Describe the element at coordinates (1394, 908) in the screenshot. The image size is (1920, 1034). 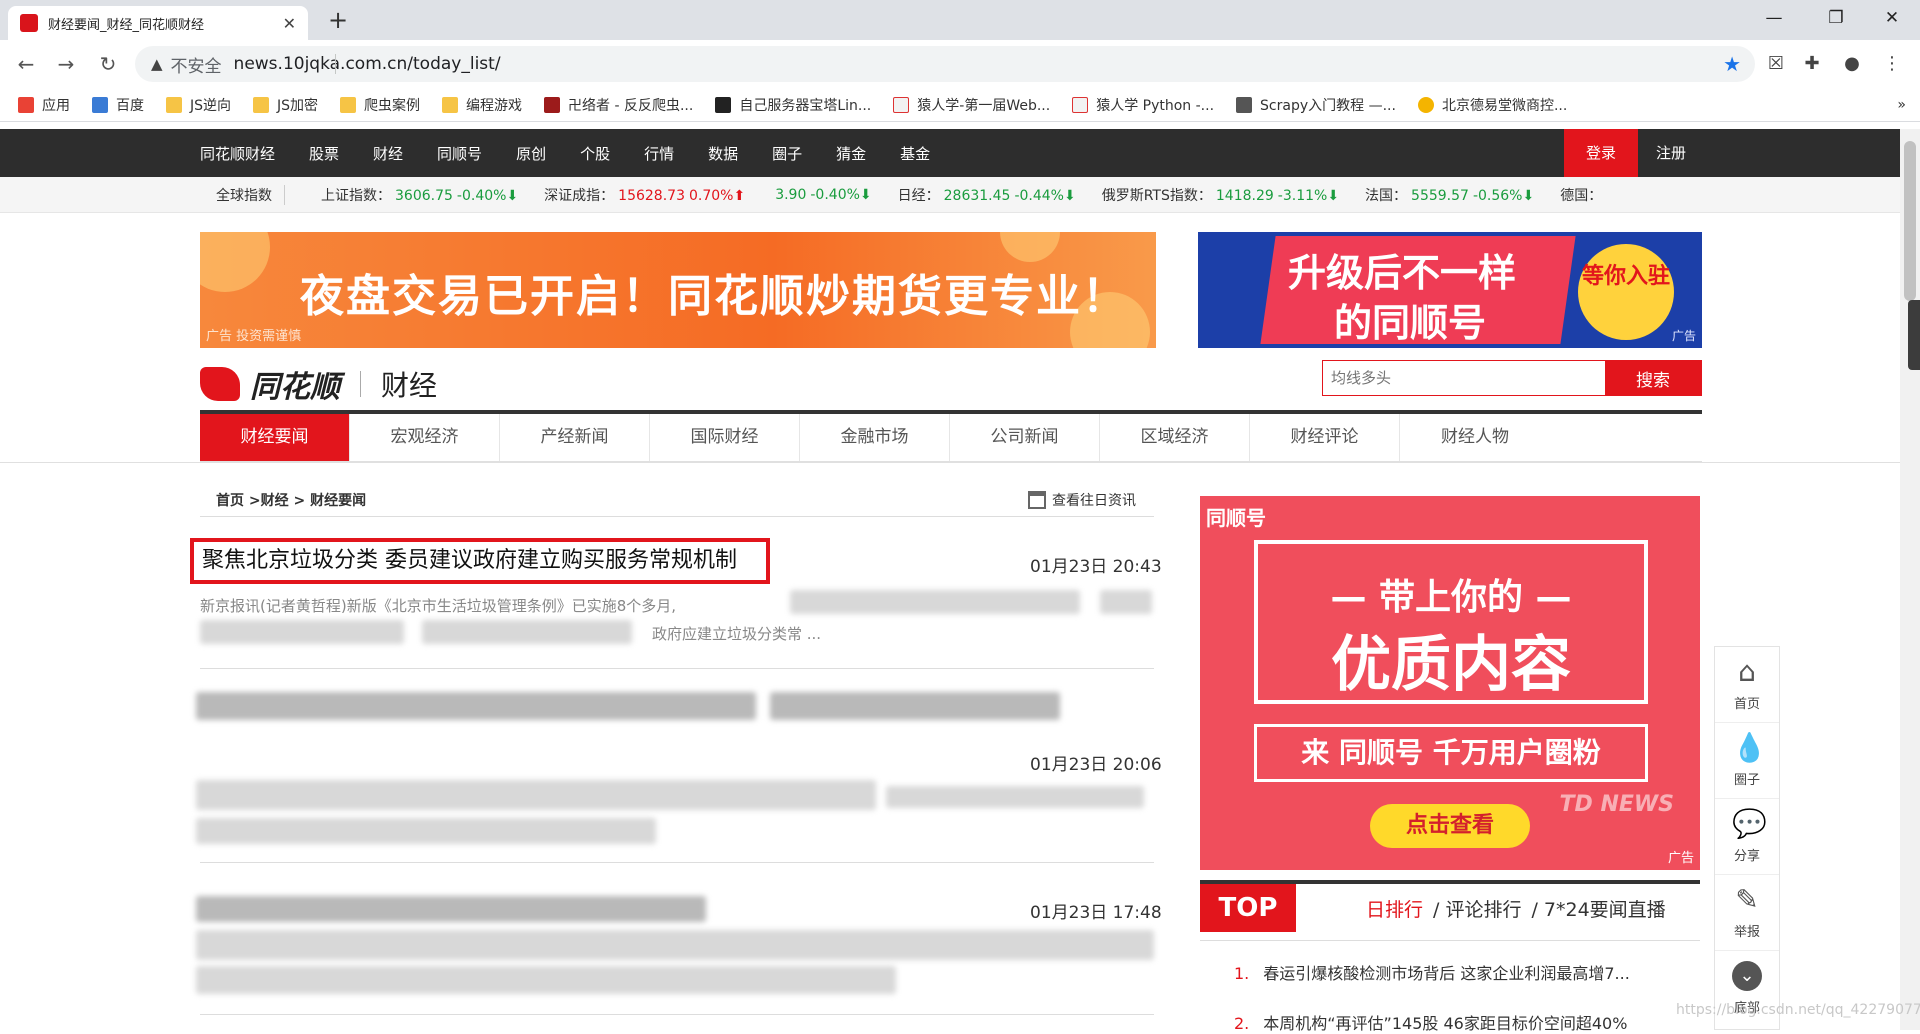
I see `tab-daily-rank: 日排行` at that location.